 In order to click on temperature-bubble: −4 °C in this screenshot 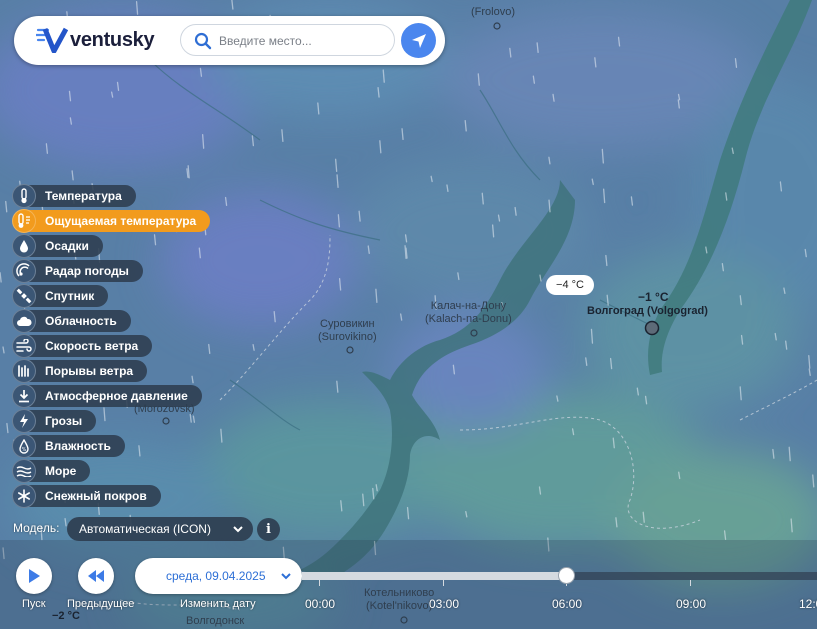, I will do `click(570, 285)`.